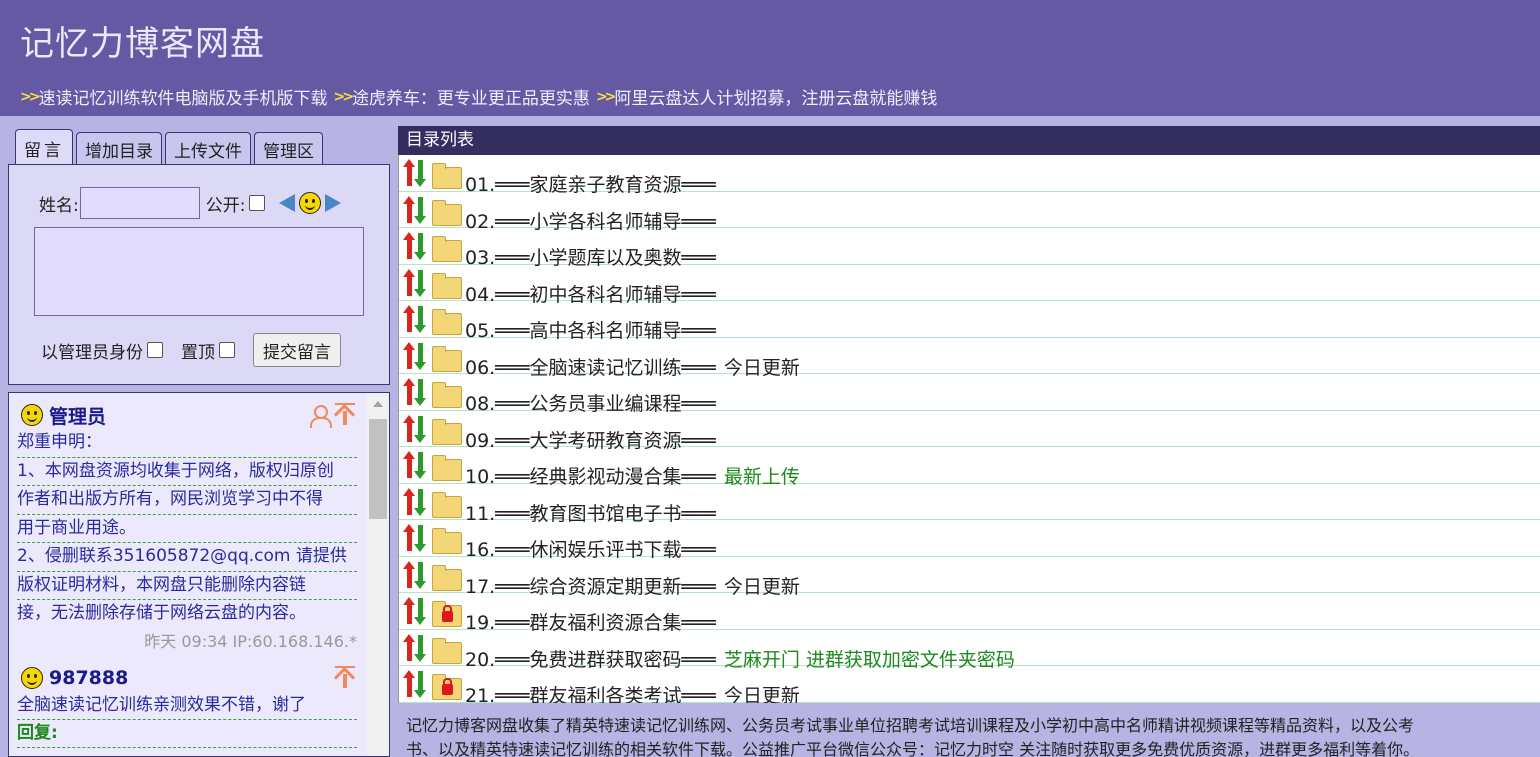 The height and width of the screenshot is (757, 1540). I want to click on comment-scrollbar, so click(378, 574).